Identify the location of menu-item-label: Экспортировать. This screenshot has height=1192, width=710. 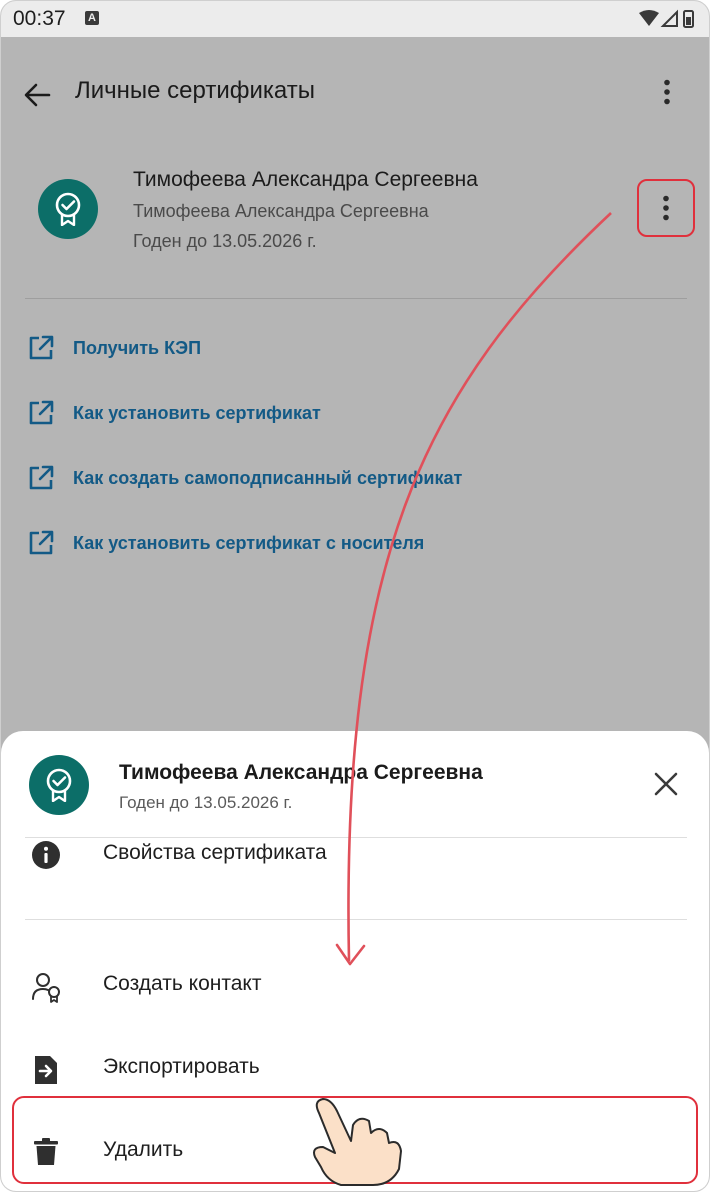
(181, 1066).